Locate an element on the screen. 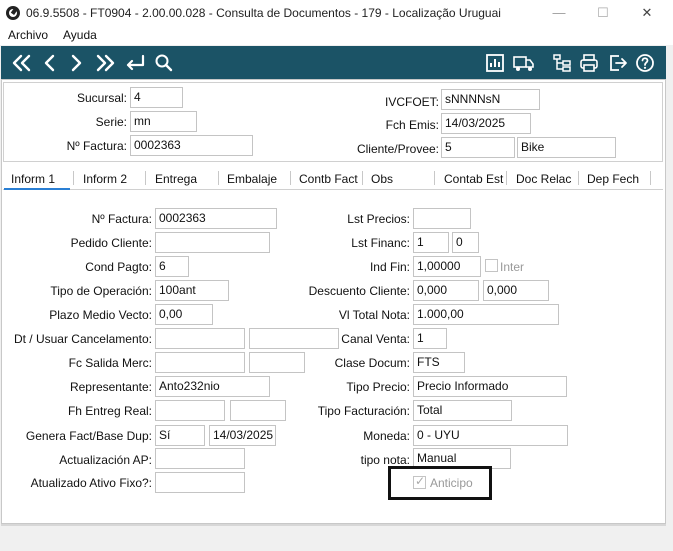 This screenshot has width=673, height=551. plazo-medio-field: 0,00 is located at coordinates (184, 314).